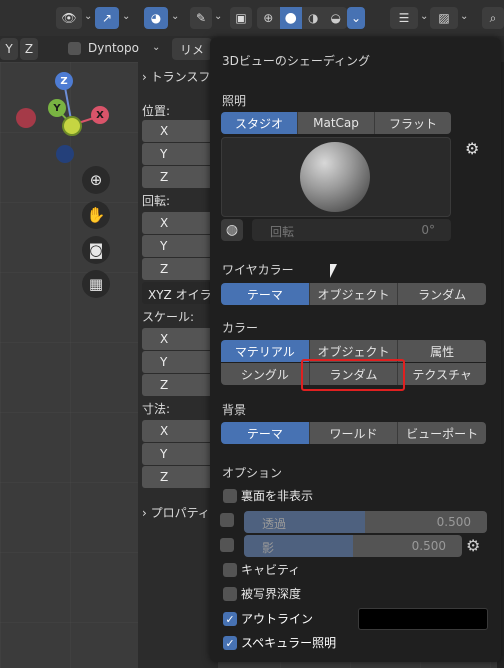 The width and height of the screenshot is (504, 668). I want to click on rotation-field: 回転 0°, so click(351, 230).